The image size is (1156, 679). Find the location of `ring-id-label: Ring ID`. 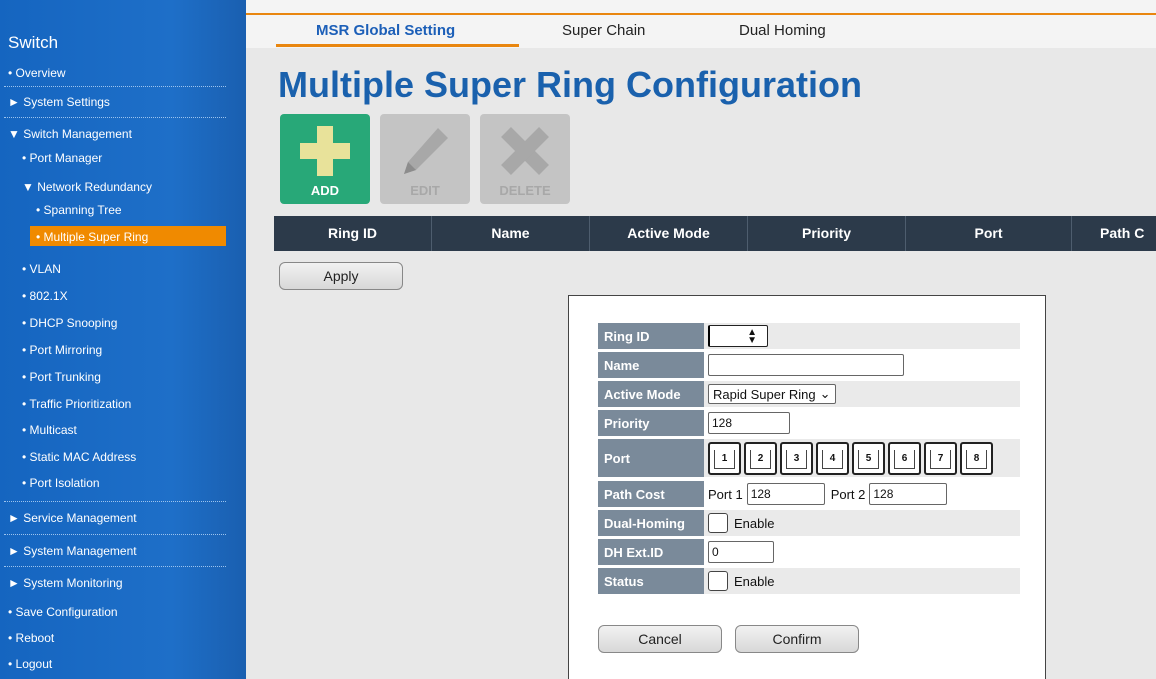

ring-id-label: Ring ID is located at coordinates (651, 336).